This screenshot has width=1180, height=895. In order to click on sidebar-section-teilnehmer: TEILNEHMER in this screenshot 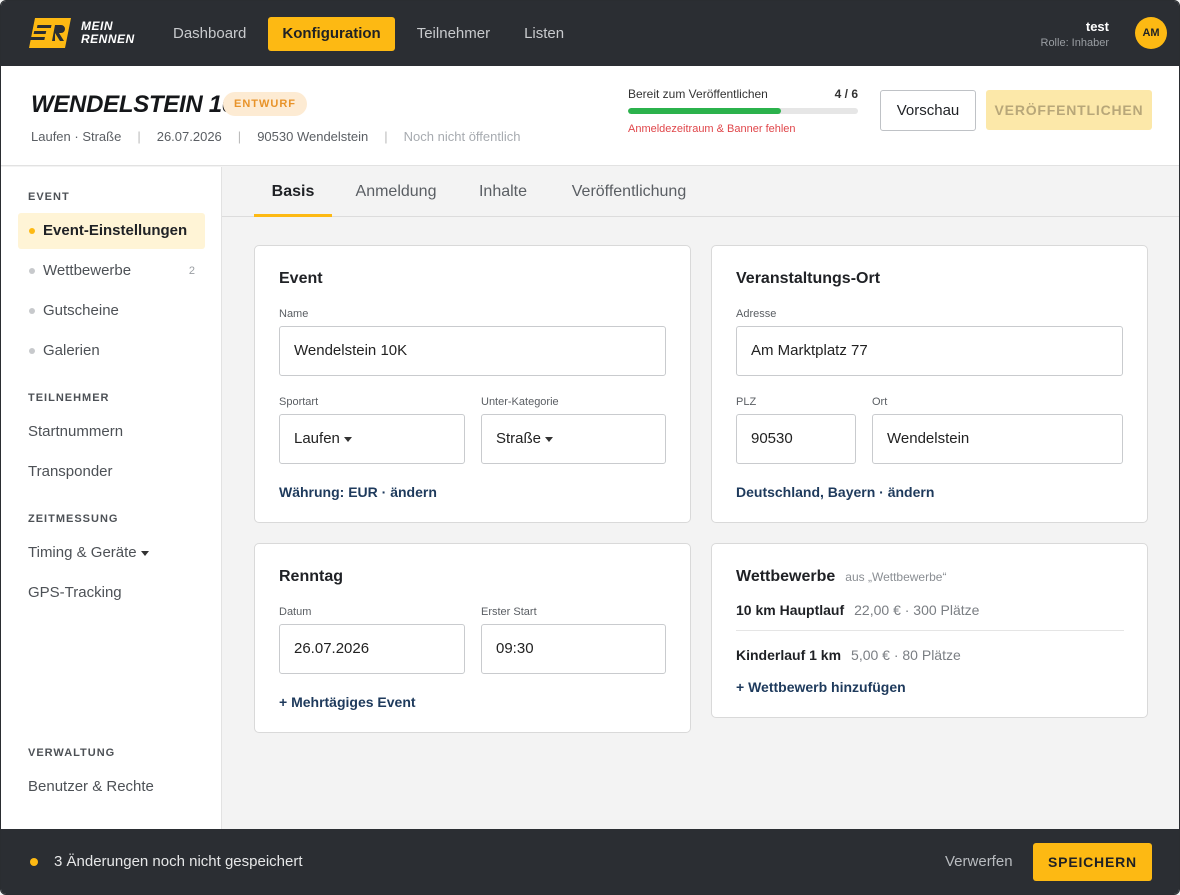, I will do `click(69, 398)`.